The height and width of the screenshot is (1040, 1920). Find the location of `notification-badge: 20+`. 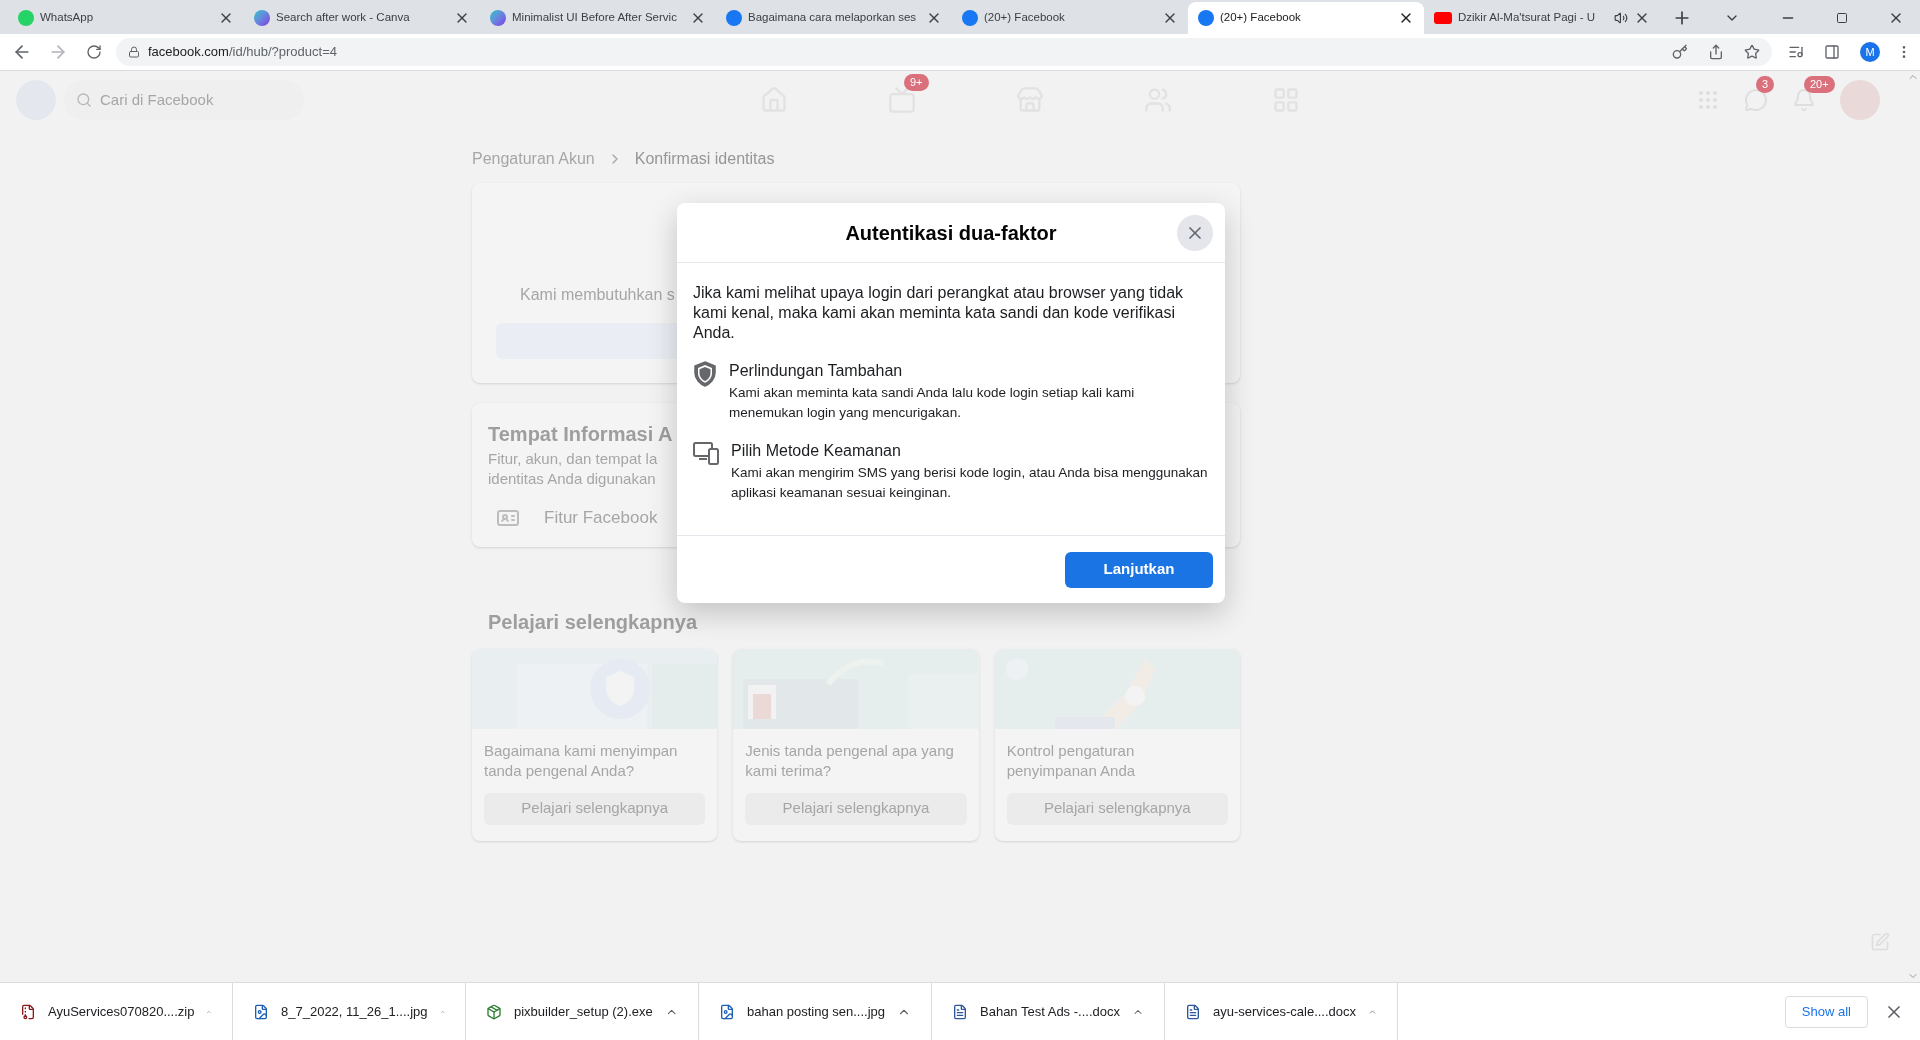

notification-badge: 20+ is located at coordinates (1819, 84).